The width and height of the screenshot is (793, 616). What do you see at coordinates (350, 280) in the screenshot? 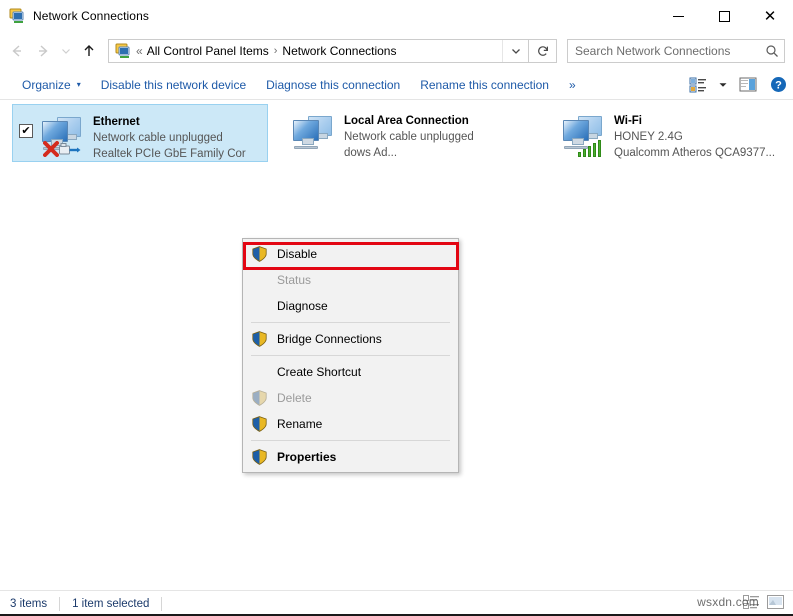
I see `menu-item-status: Status` at bounding box center [350, 280].